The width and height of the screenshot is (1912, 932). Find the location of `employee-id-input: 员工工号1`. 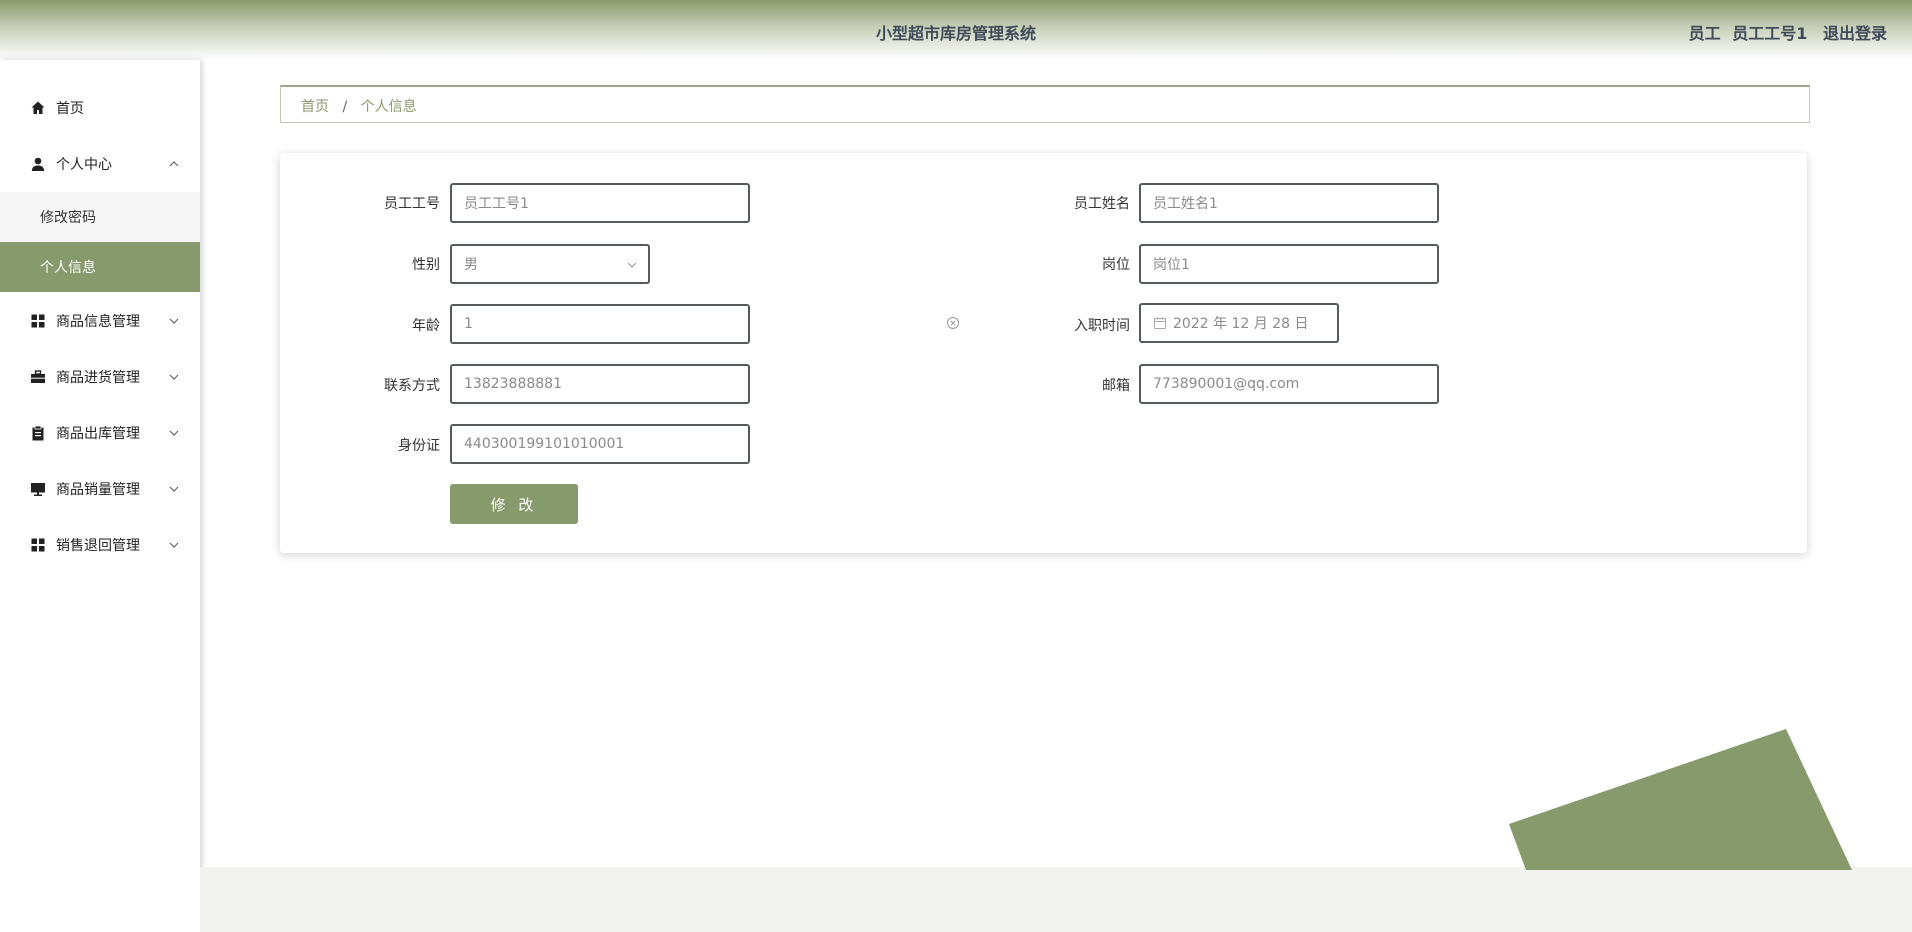

employee-id-input: 员工工号1 is located at coordinates (600, 203).